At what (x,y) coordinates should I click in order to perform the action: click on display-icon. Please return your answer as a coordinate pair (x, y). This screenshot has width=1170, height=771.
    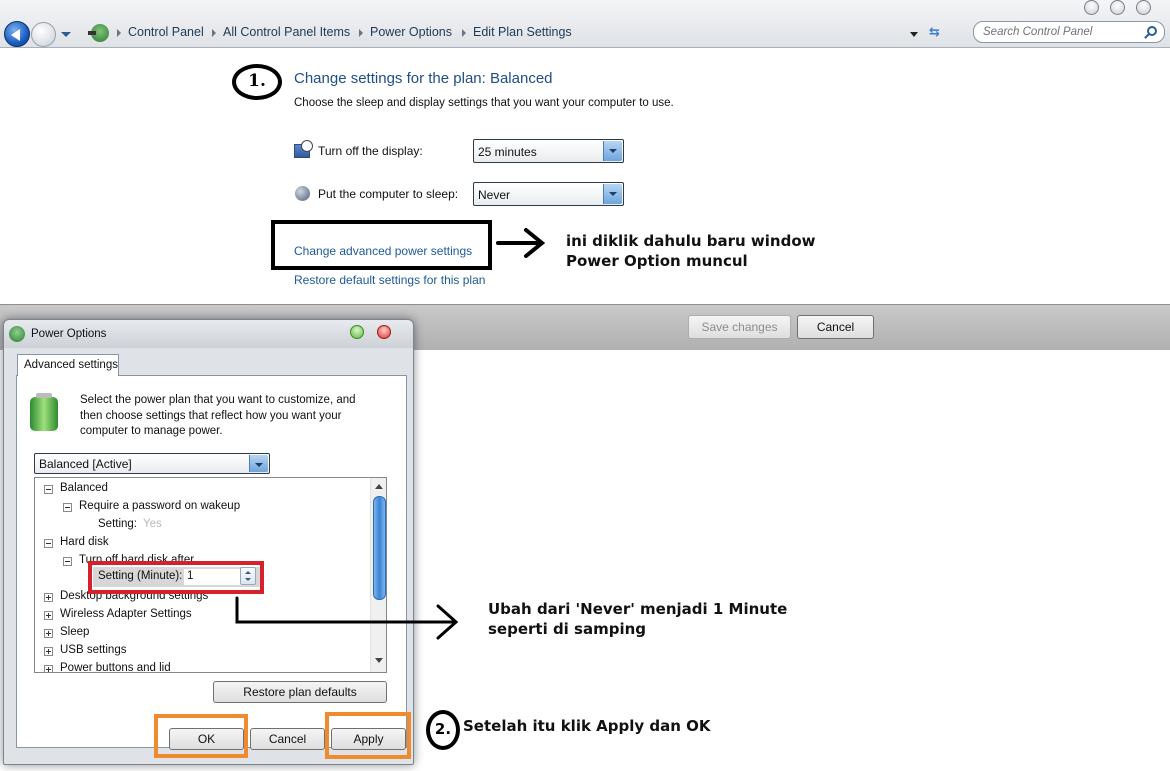
    Looking at the image, I should click on (303, 149).